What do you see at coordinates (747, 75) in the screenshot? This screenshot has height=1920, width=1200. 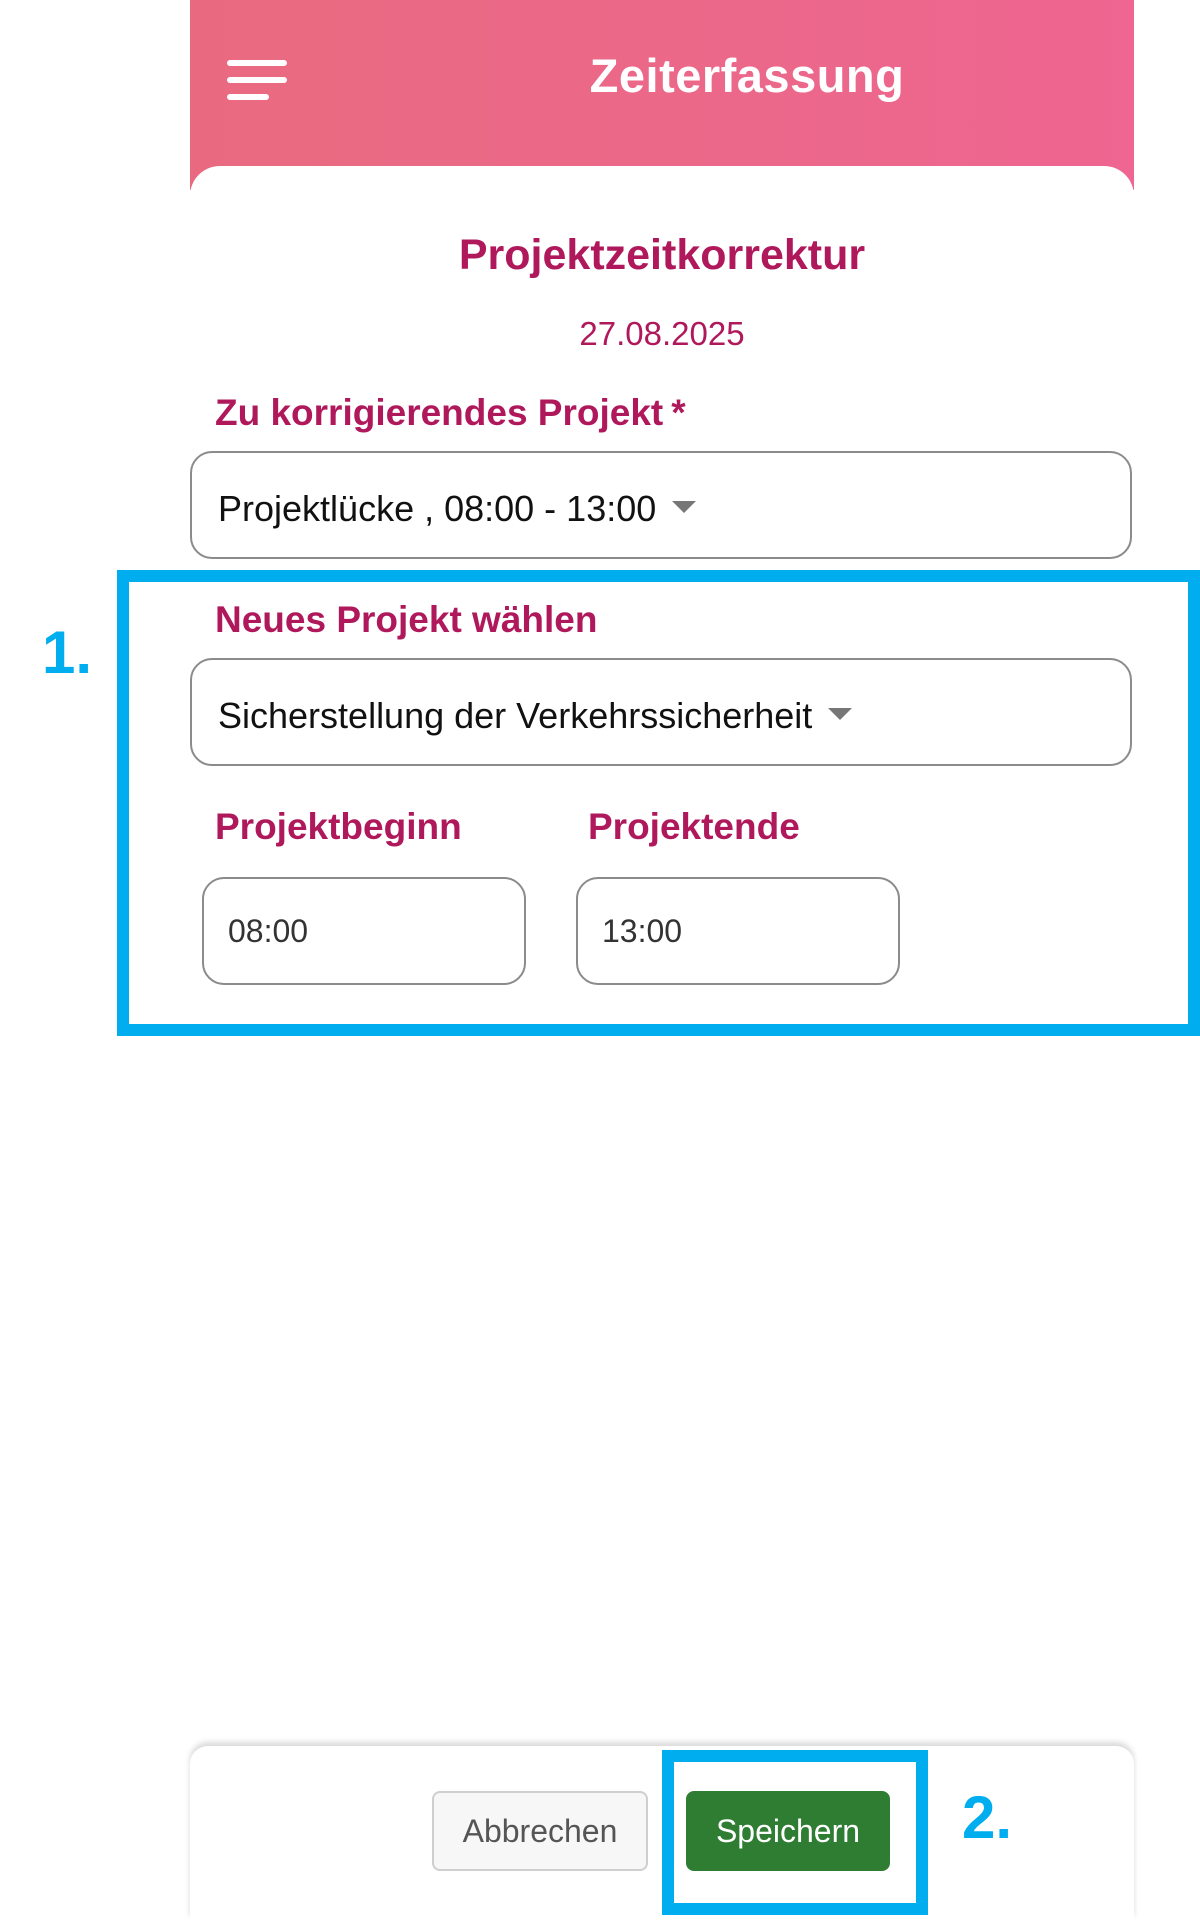 I see `app-title: Zeiterfassung` at bounding box center [747, 75].